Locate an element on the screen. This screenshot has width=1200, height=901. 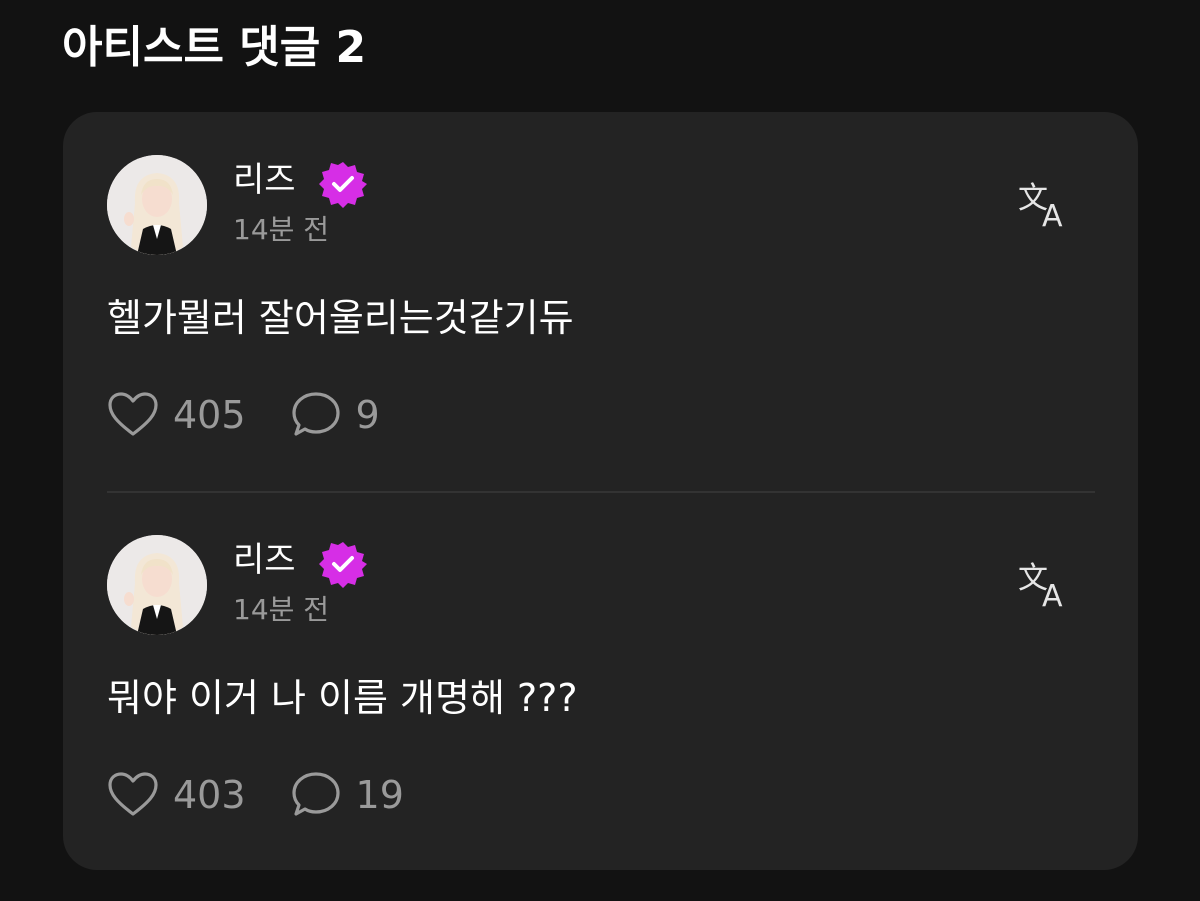
comment-text: 뭐야 이거 나 이름 개명해 ??? is located at coordinates (342, 698).